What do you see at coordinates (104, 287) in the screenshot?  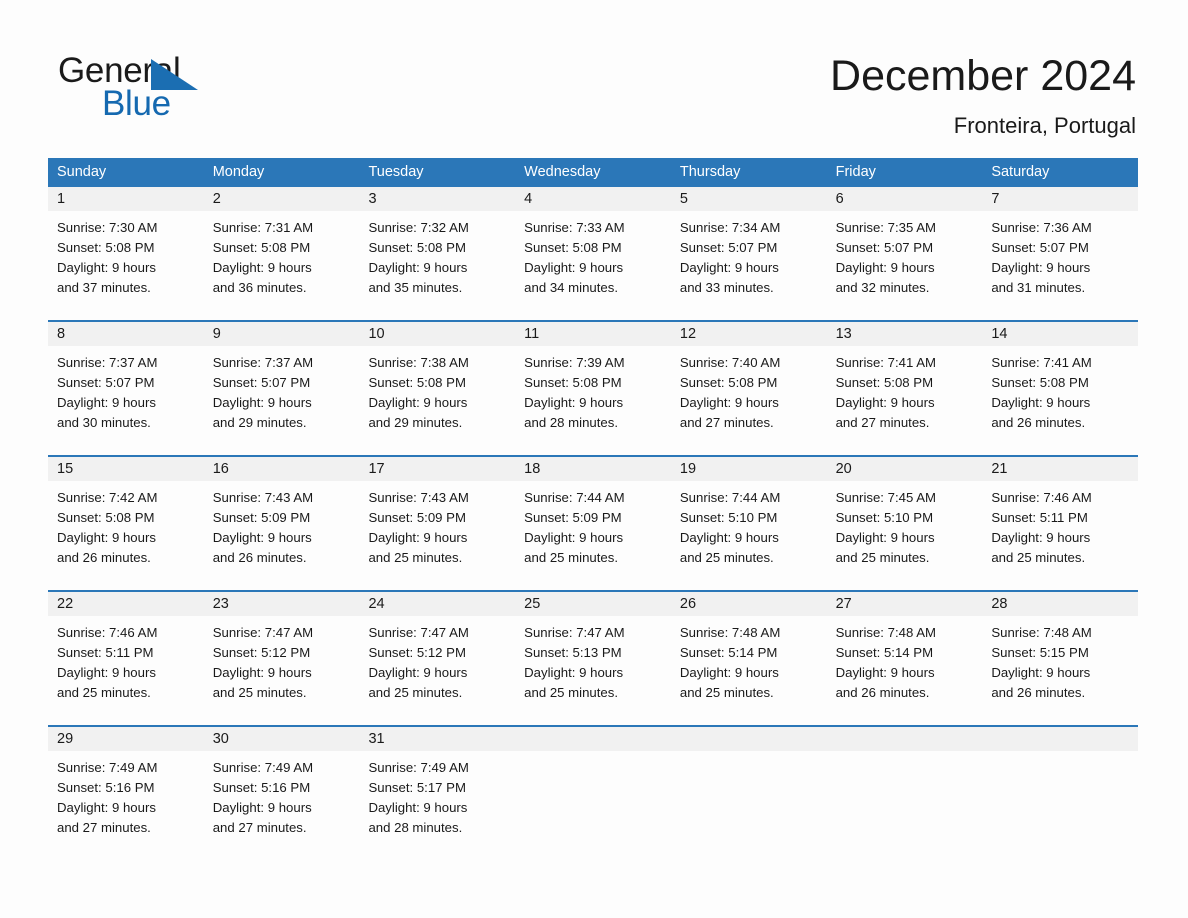 I see `day-daylight-line2-text: and 37 minutes.` at bounding box center [104, 287].